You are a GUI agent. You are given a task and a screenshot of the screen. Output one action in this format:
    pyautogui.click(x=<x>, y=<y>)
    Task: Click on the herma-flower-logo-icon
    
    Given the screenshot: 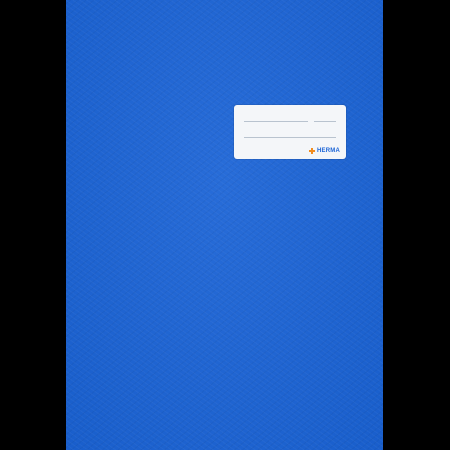 What is the action you would take?
    pyautogui.click(x=312, y=151)
    